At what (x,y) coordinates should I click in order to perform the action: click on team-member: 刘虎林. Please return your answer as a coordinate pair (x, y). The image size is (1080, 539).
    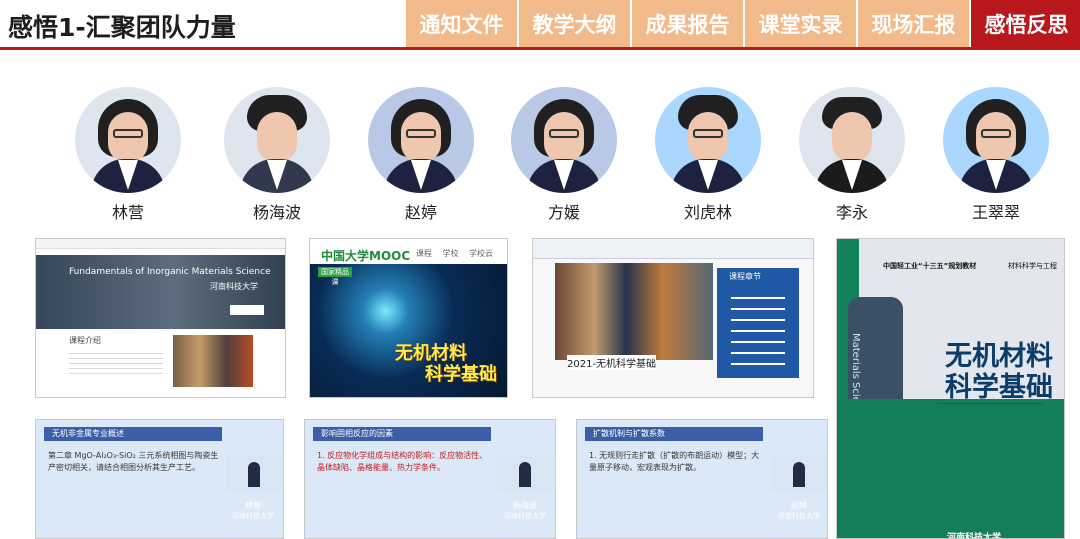
    Looking at the image, I should click on (708, 155).